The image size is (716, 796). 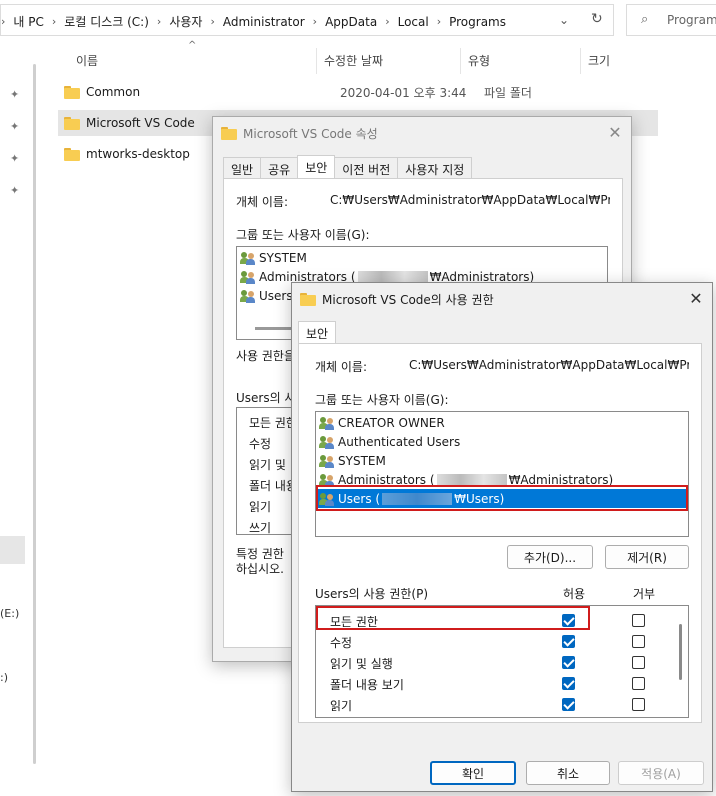 I want to click on cancel-button: 취소, so click(x=568, y=773).